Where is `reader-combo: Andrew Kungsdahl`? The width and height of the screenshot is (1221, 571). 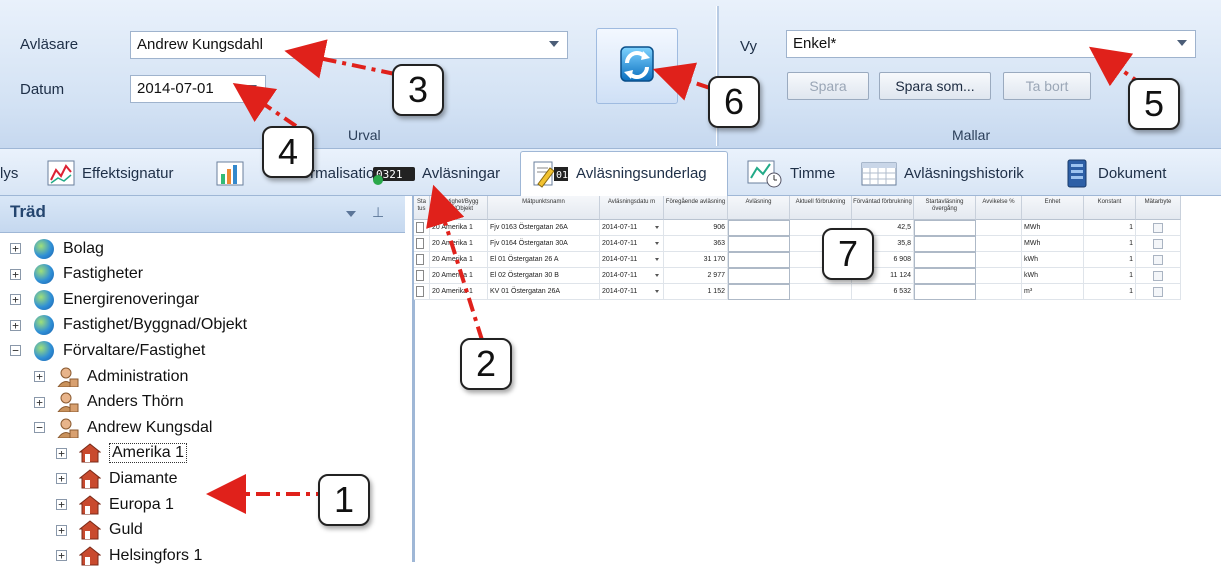 reader-combo: Andrew Kungsdahl is located at coordinates (349, 45).